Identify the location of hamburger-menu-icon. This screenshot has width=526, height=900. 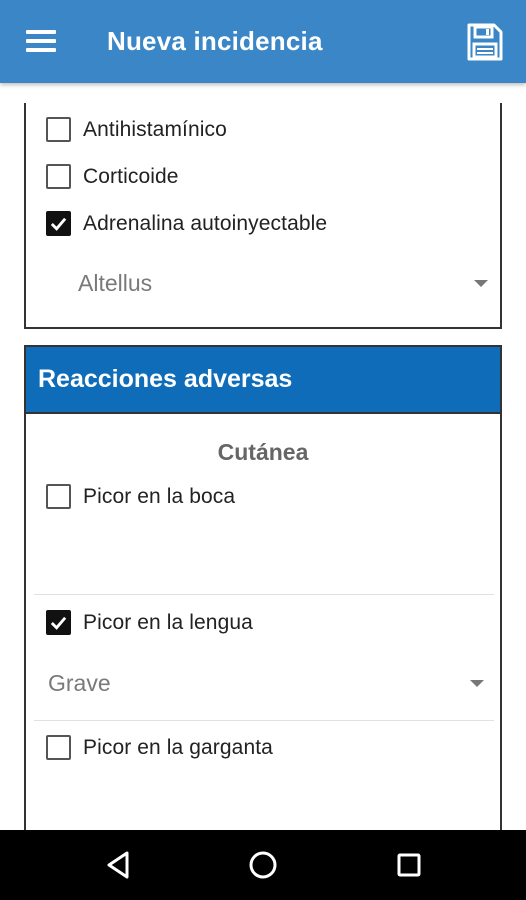
(41, 32).